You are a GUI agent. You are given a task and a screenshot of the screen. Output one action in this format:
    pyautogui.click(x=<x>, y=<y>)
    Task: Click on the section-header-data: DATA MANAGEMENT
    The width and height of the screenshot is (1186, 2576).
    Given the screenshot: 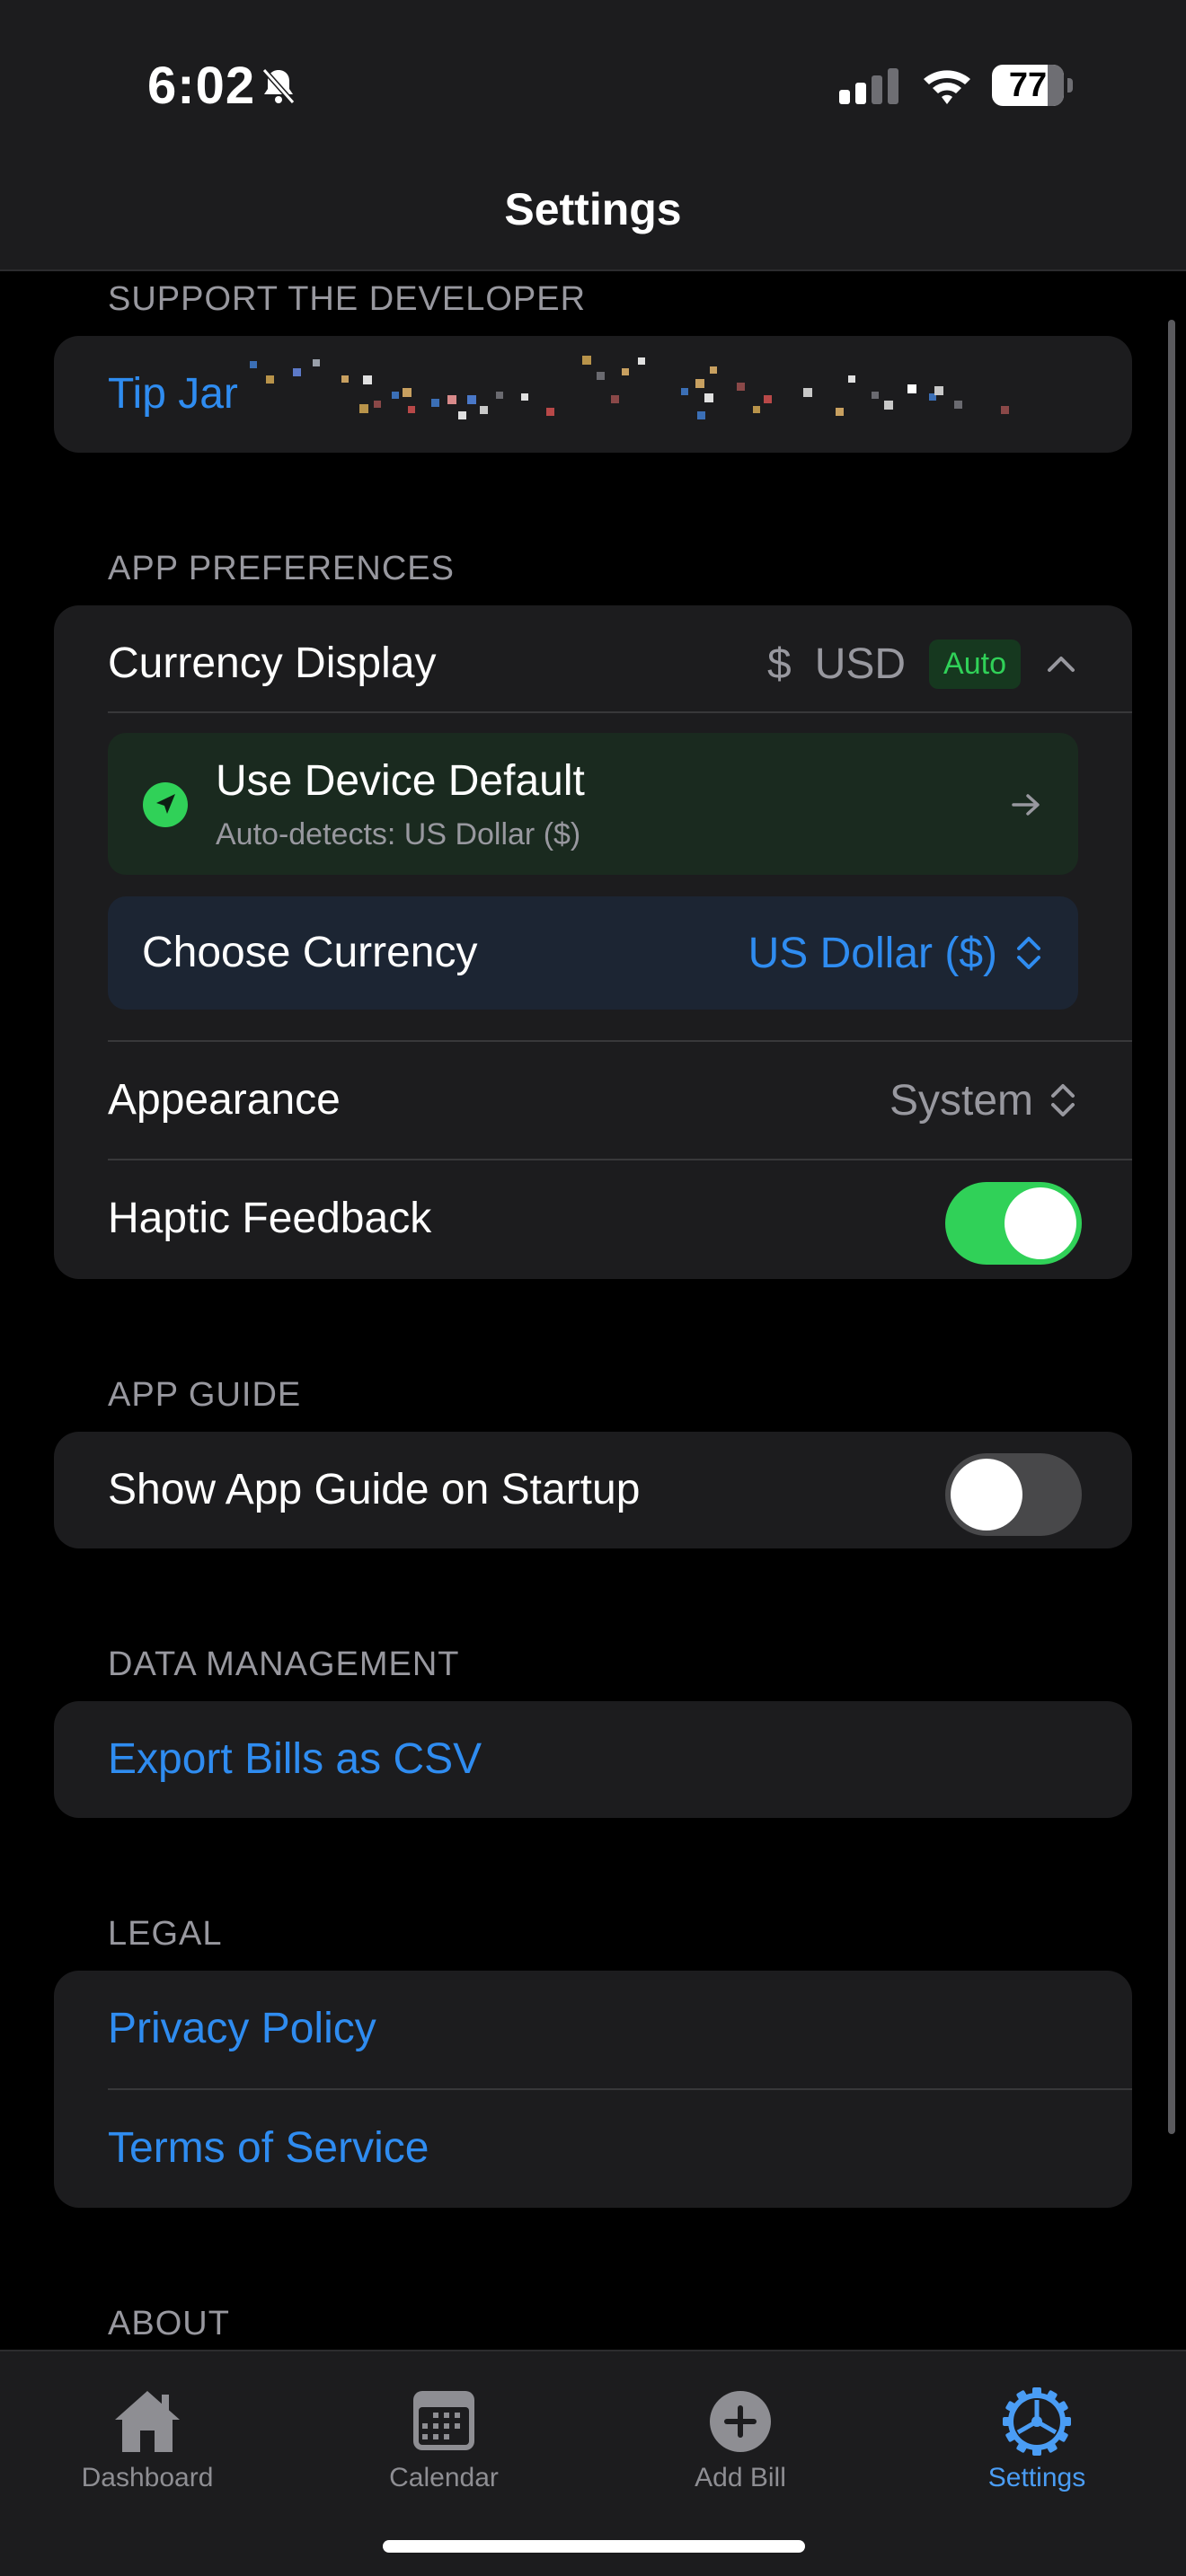 What is the action you would take?
    pyautogui.click(x=284, y=1664)
    